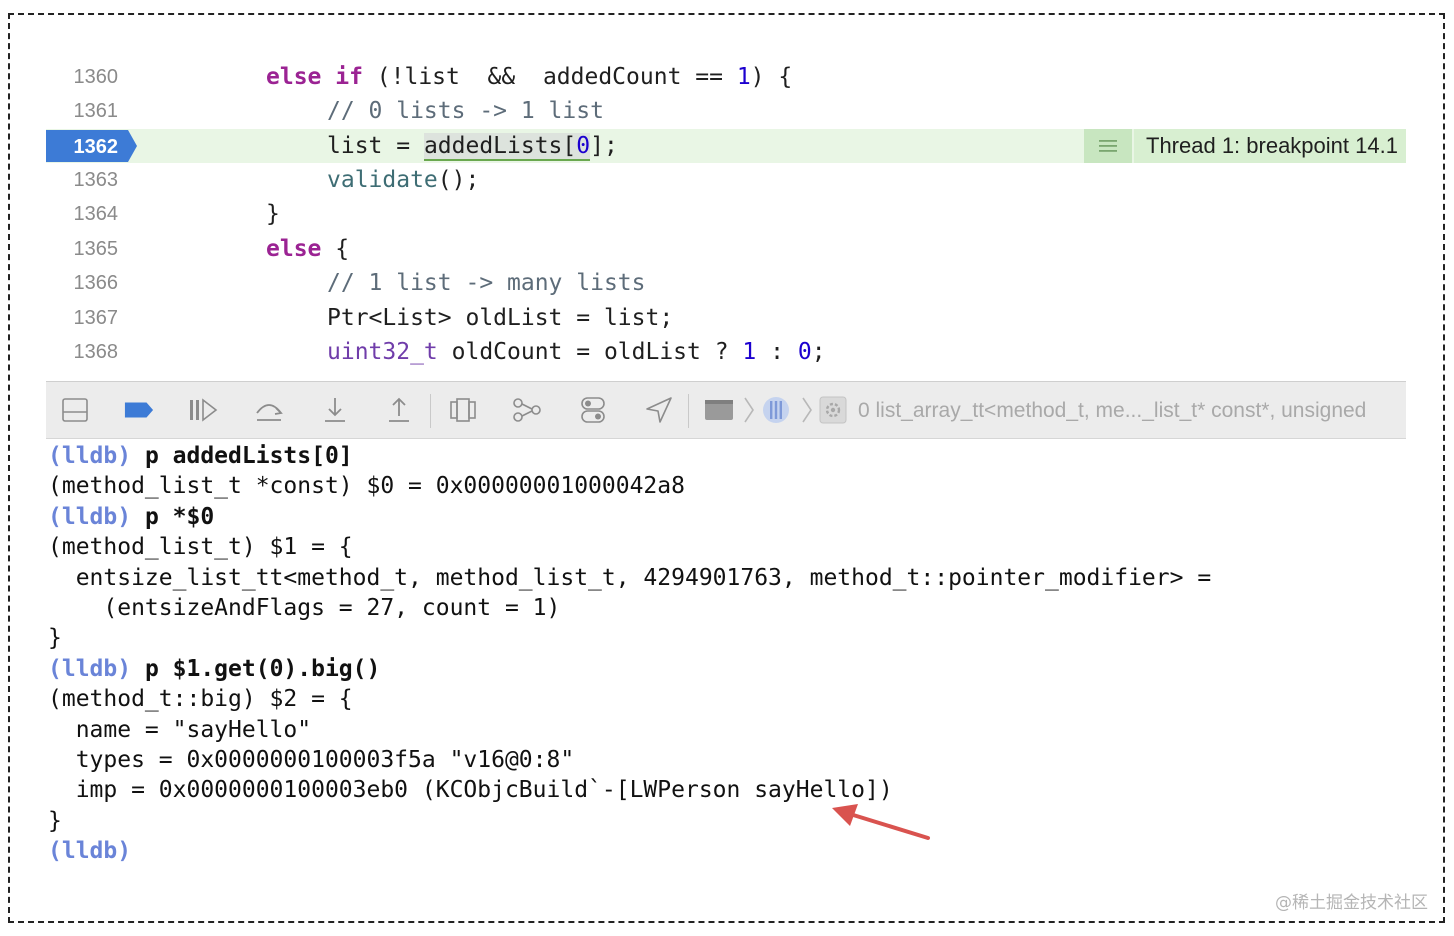 This screenshot has height=936, width=1454. I want to click on code-text: Ptr<List> oldList = list;, so click(500, 318).